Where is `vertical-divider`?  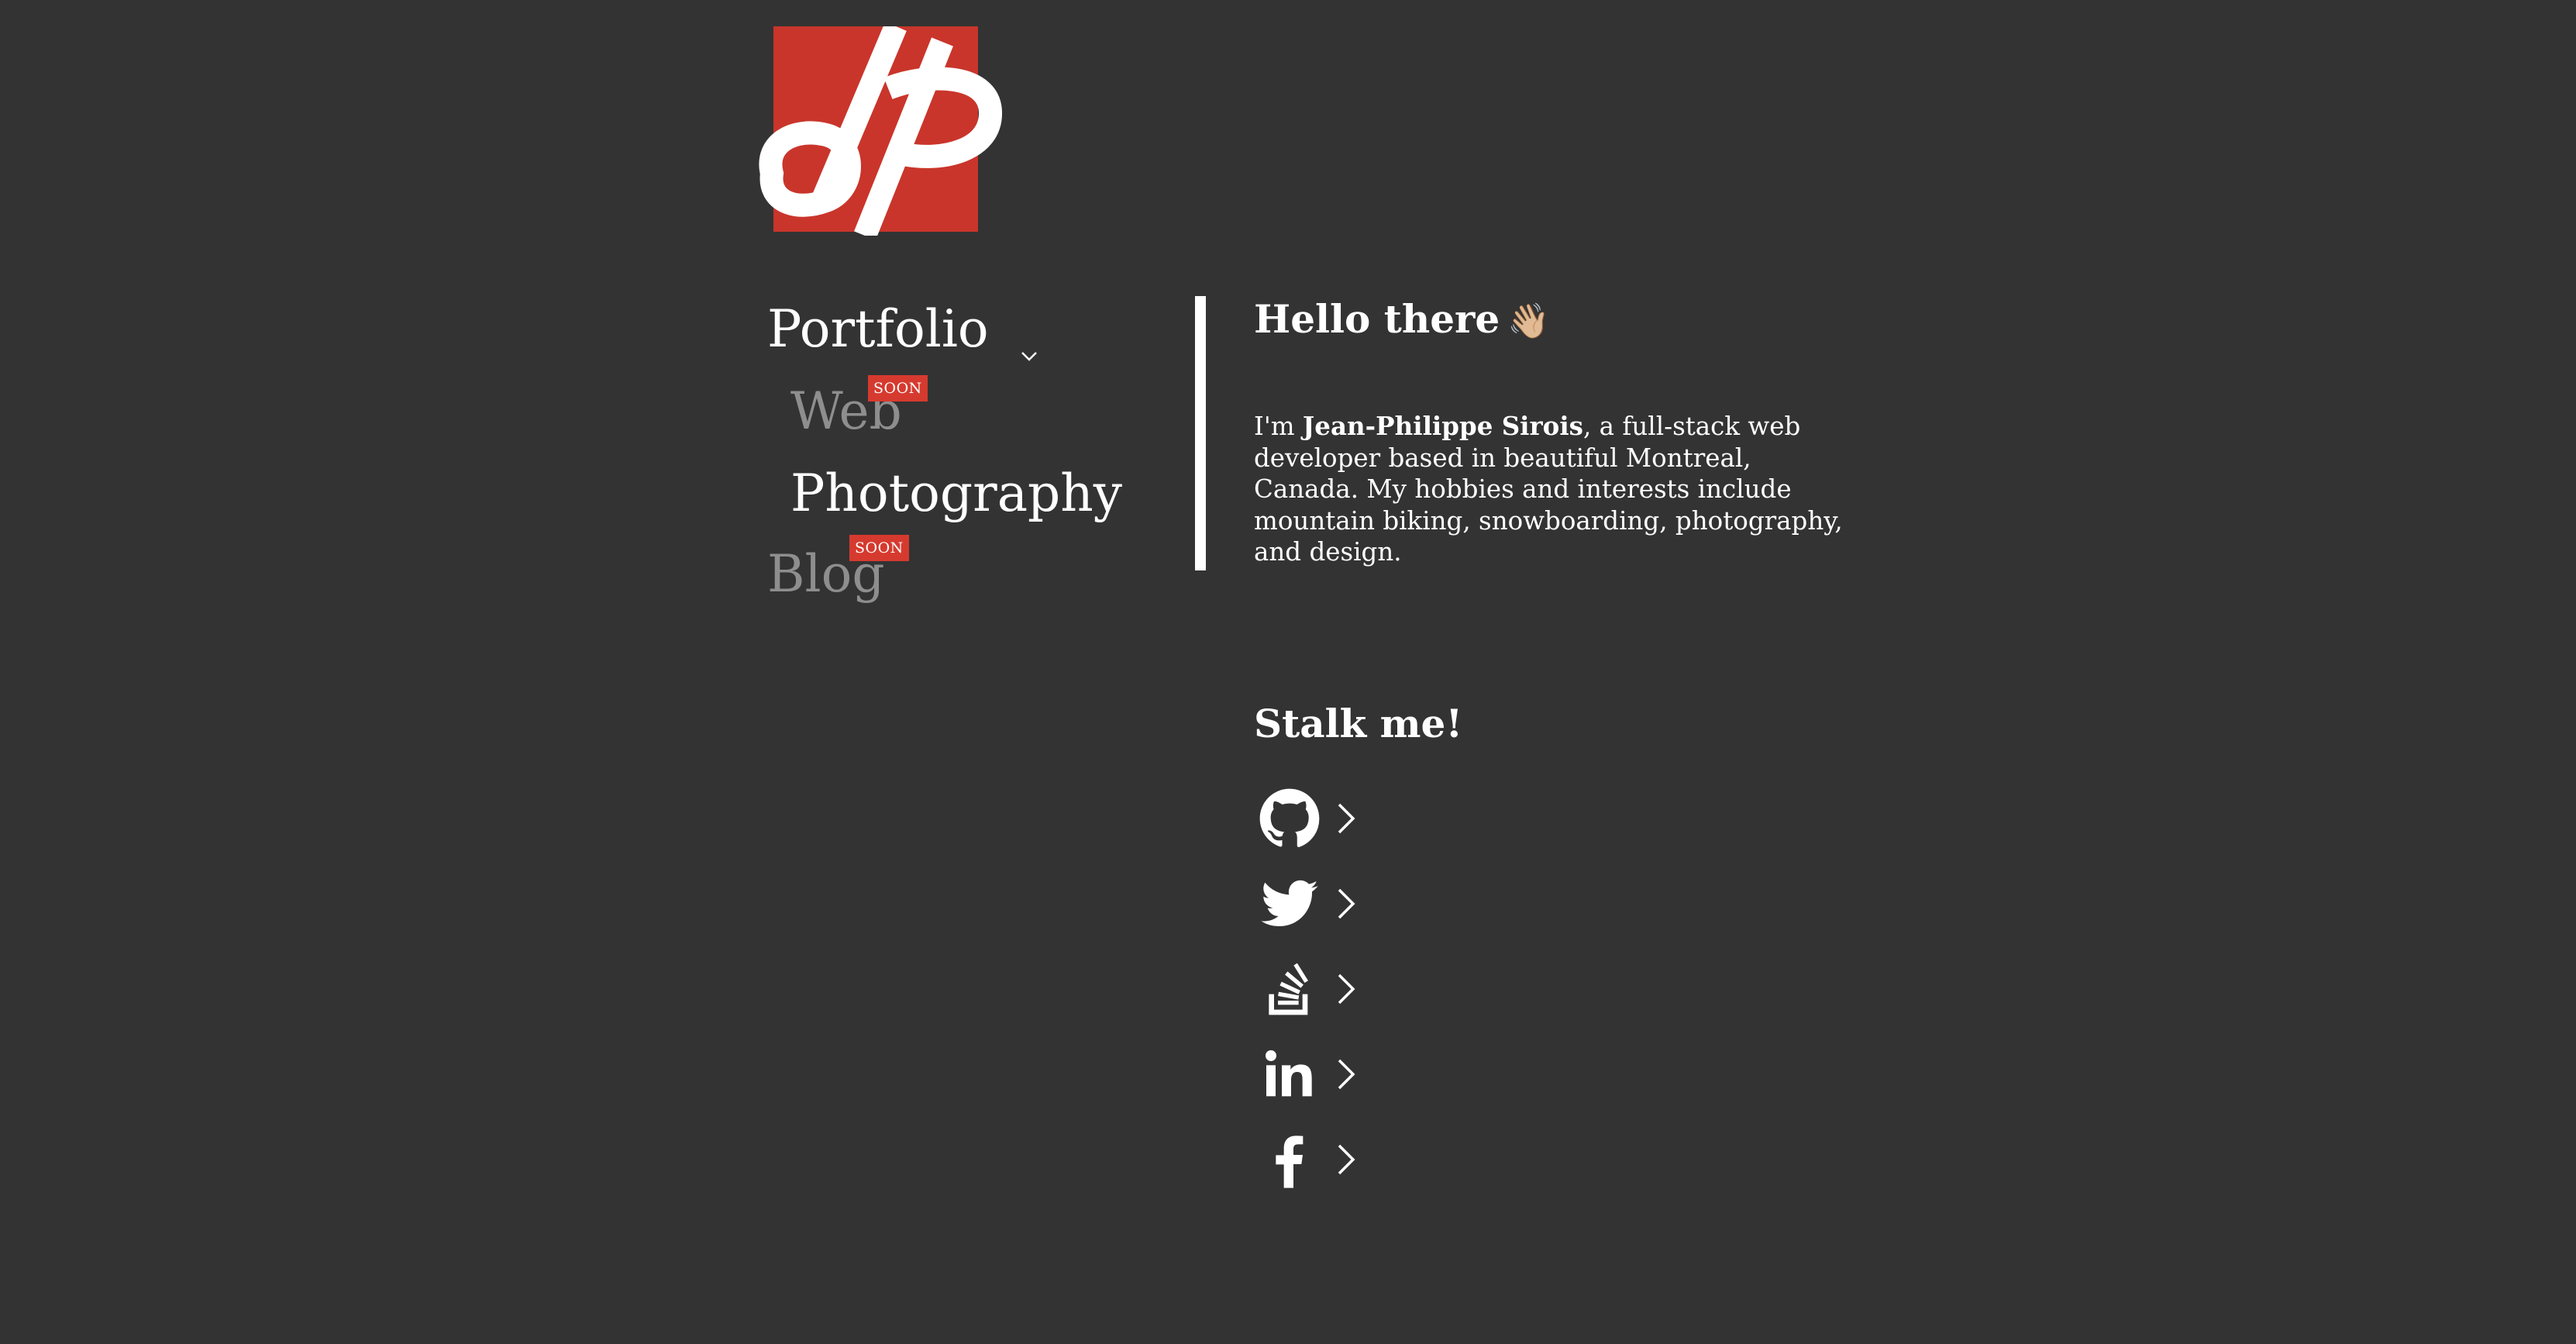
vertical-divider is located at coordinates (1200, 433).